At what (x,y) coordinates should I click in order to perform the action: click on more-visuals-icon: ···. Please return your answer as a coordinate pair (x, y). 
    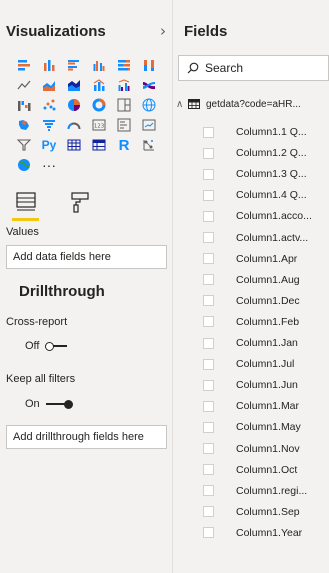
    Looking at the image, I should click on (49, 165).